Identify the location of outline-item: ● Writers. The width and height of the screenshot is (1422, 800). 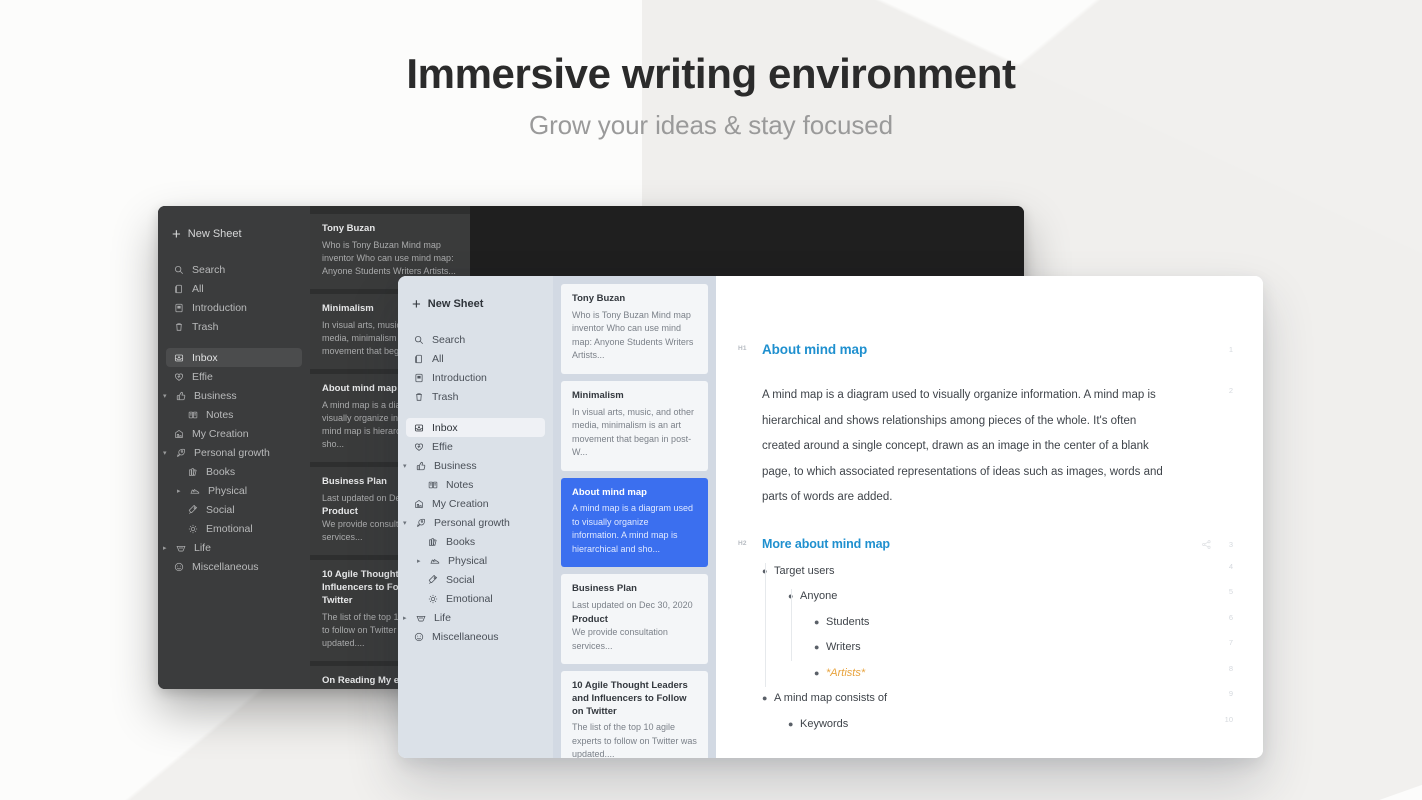
(950, 648).